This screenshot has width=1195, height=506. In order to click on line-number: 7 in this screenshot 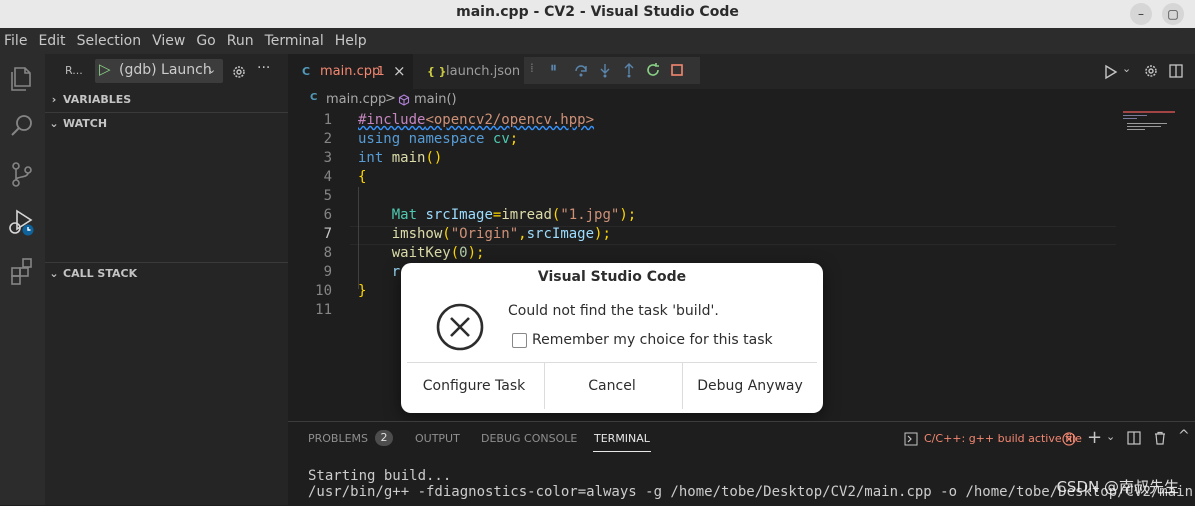, I will do `click(327, 234)`.